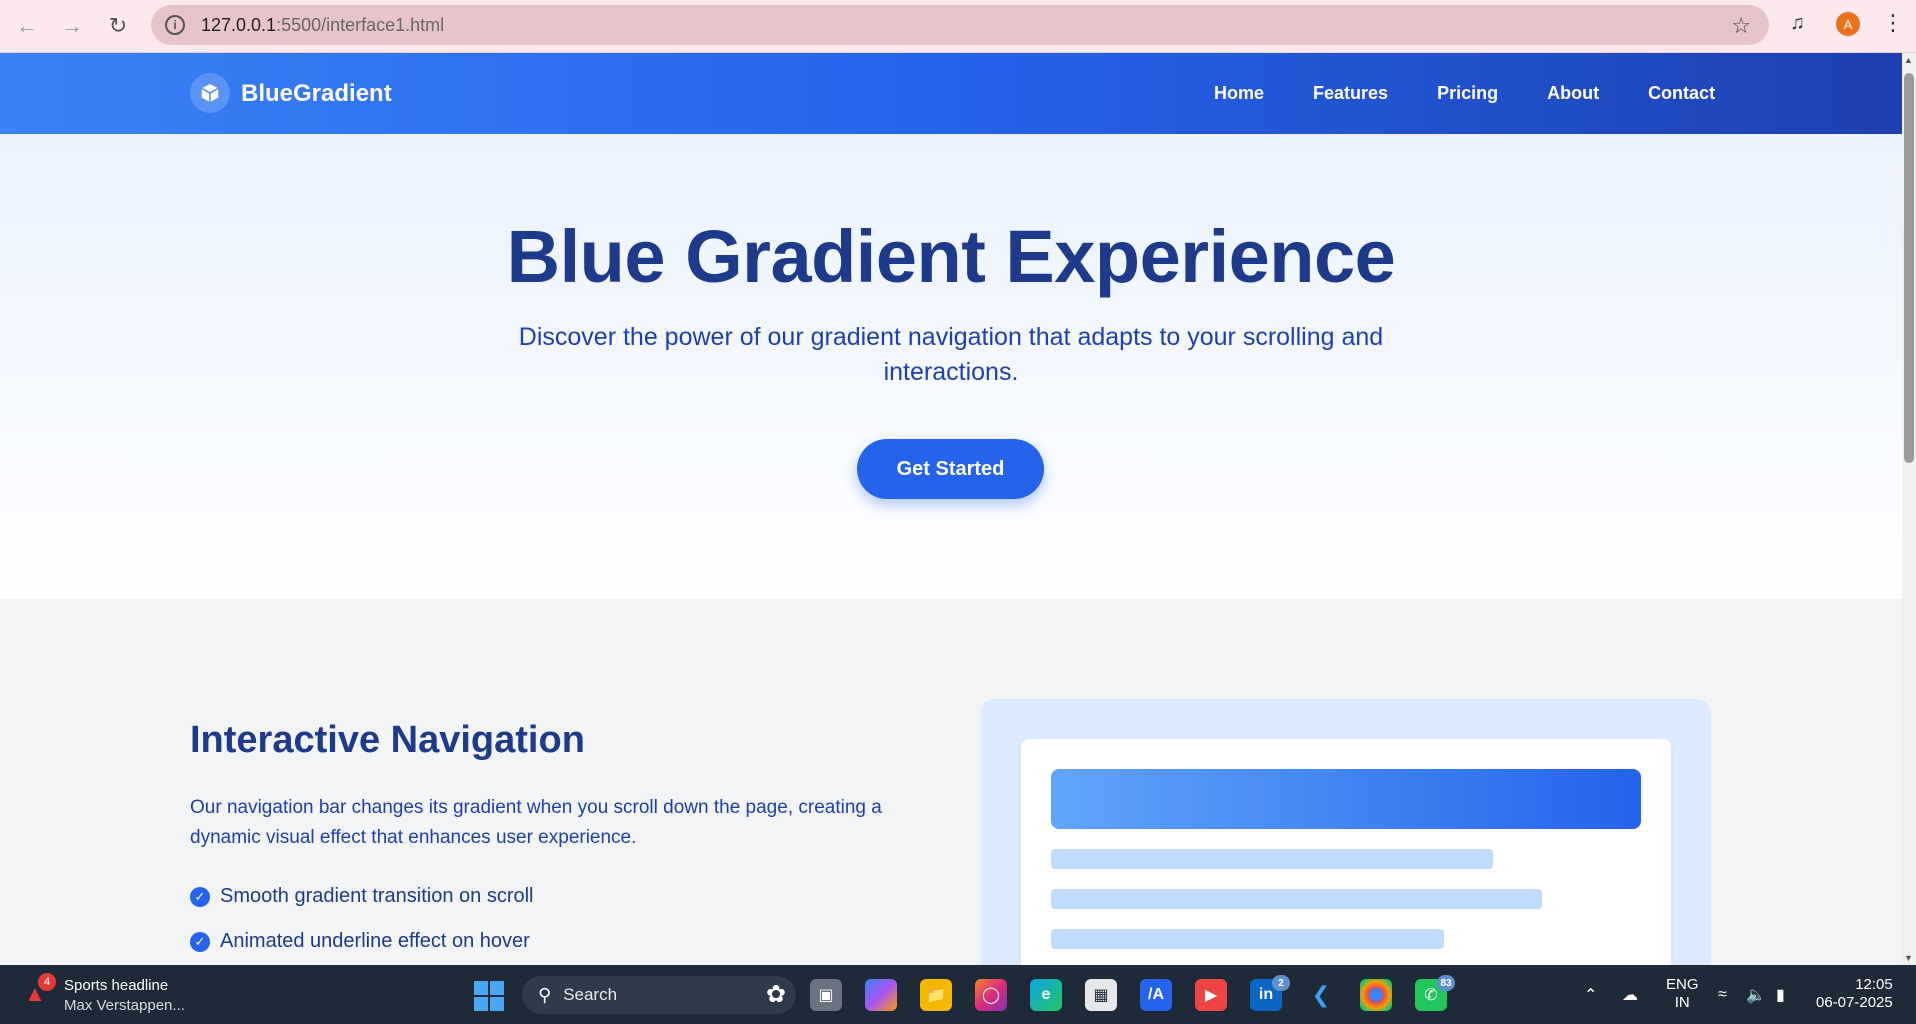  I want to click on app-icon: /A, so click(1156, 995).